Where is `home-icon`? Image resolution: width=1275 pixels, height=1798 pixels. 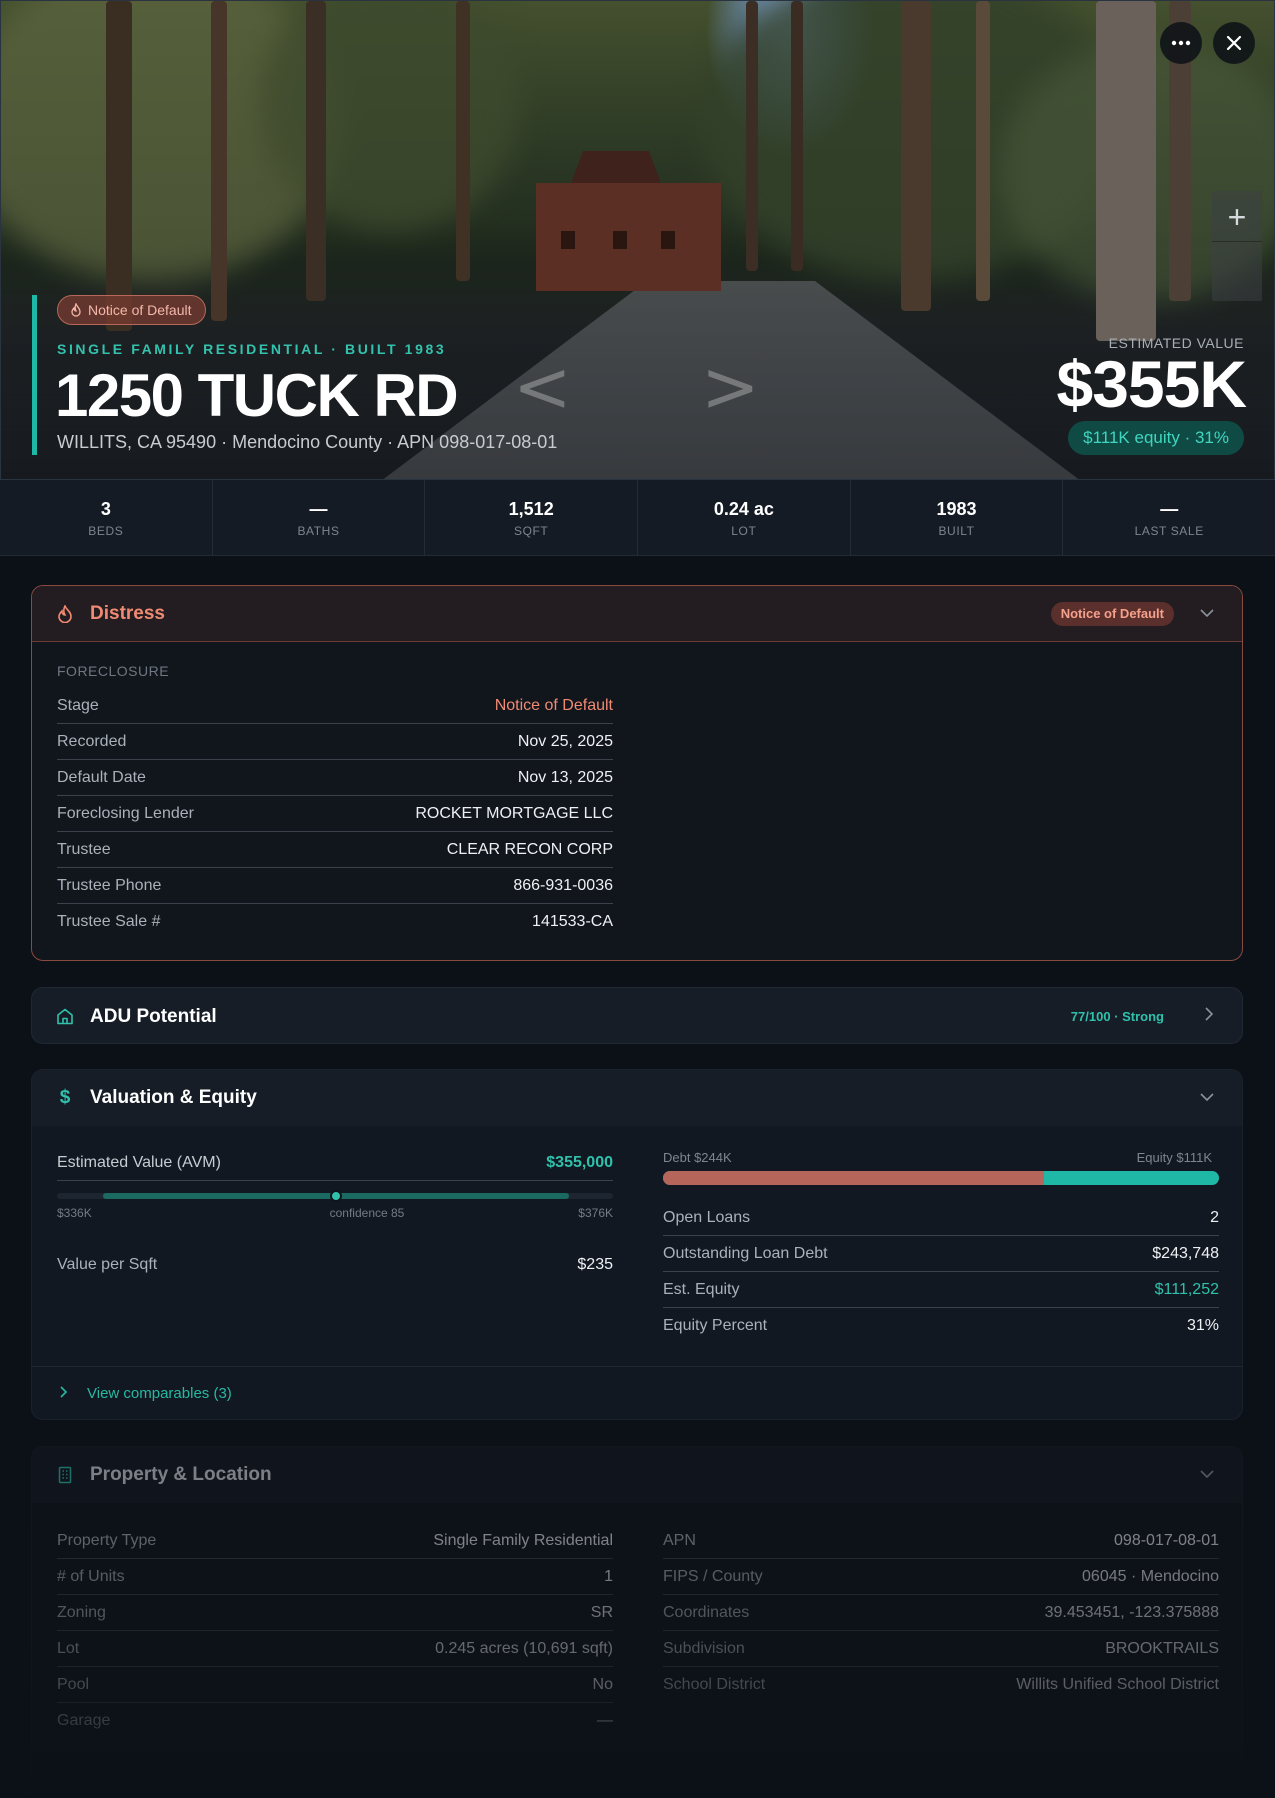
home-icon is located at coordinates (65, 1017).